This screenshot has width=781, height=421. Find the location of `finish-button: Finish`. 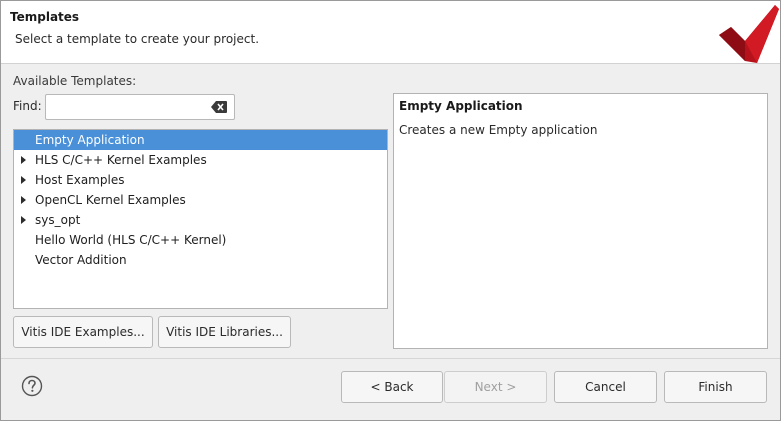

finish-button: Finish is located at coordinates (715, 387).